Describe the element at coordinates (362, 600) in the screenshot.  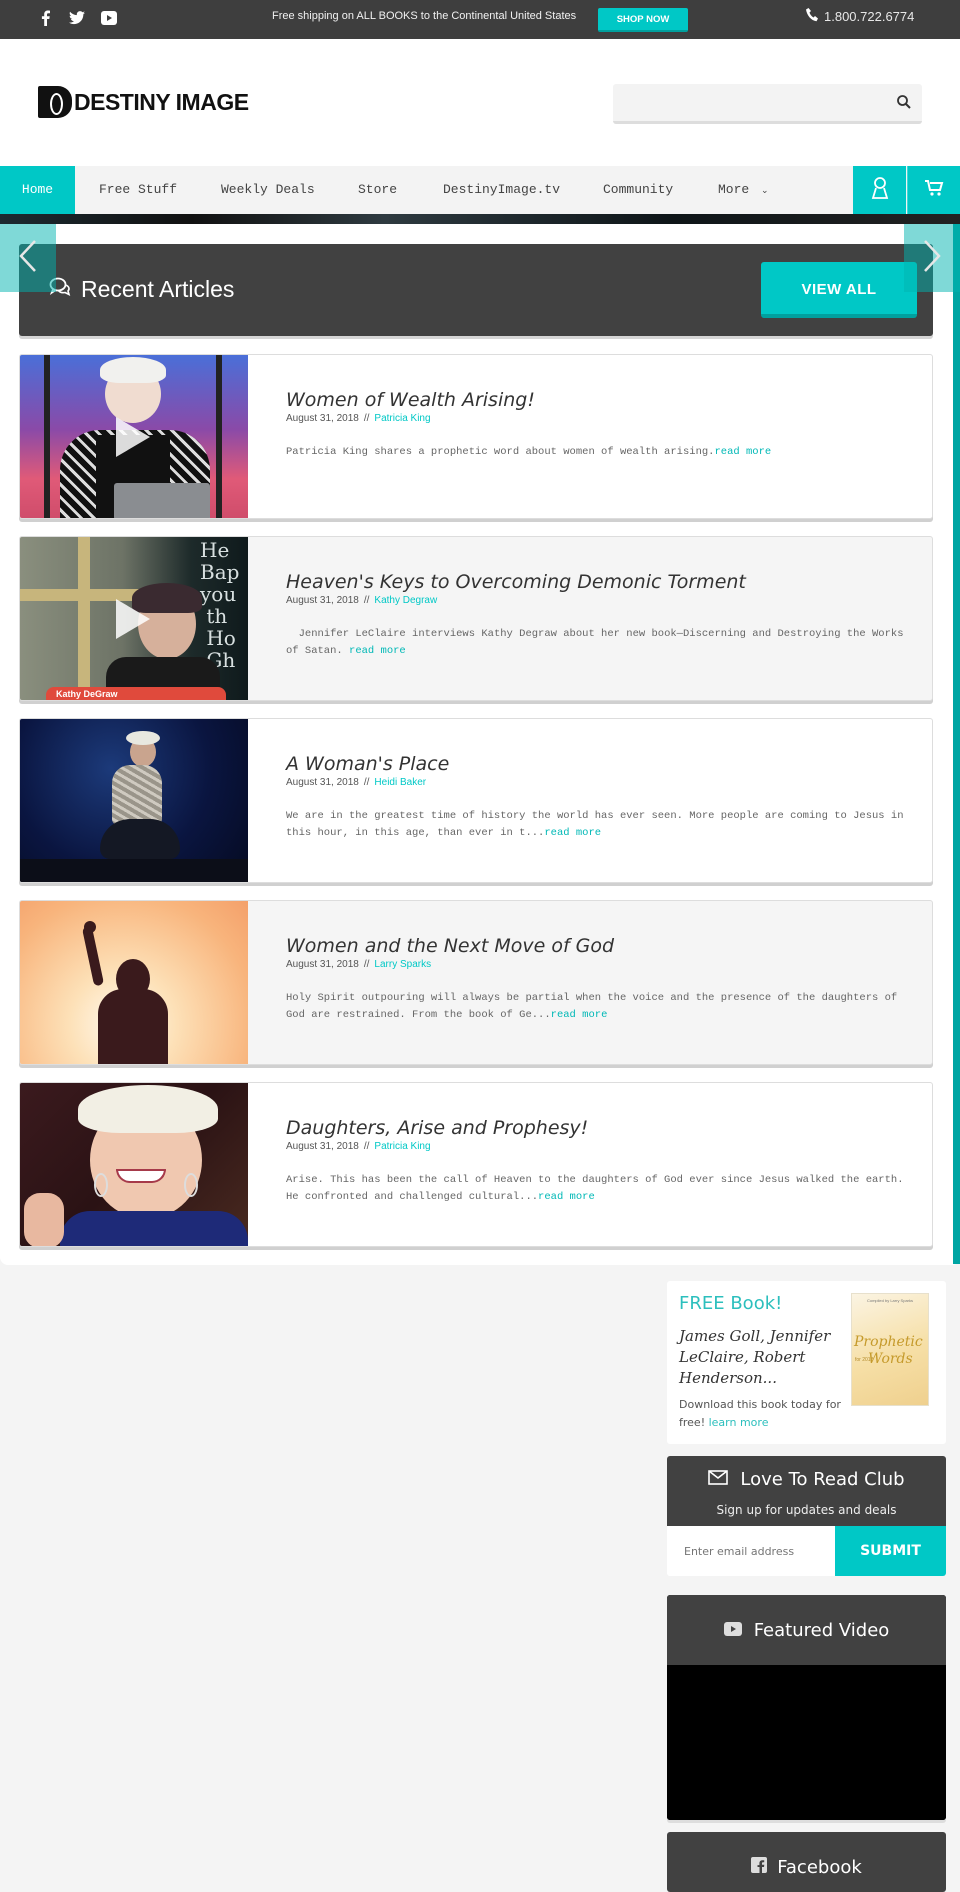
I see `article-meta: August 31, 2018//Kathy Degraw` at that location.